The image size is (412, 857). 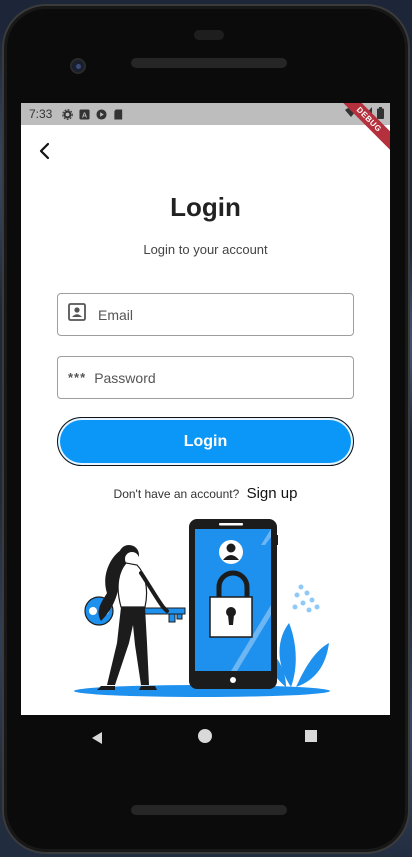 I want to click on page-title: Login, so click(x=205, y=207).